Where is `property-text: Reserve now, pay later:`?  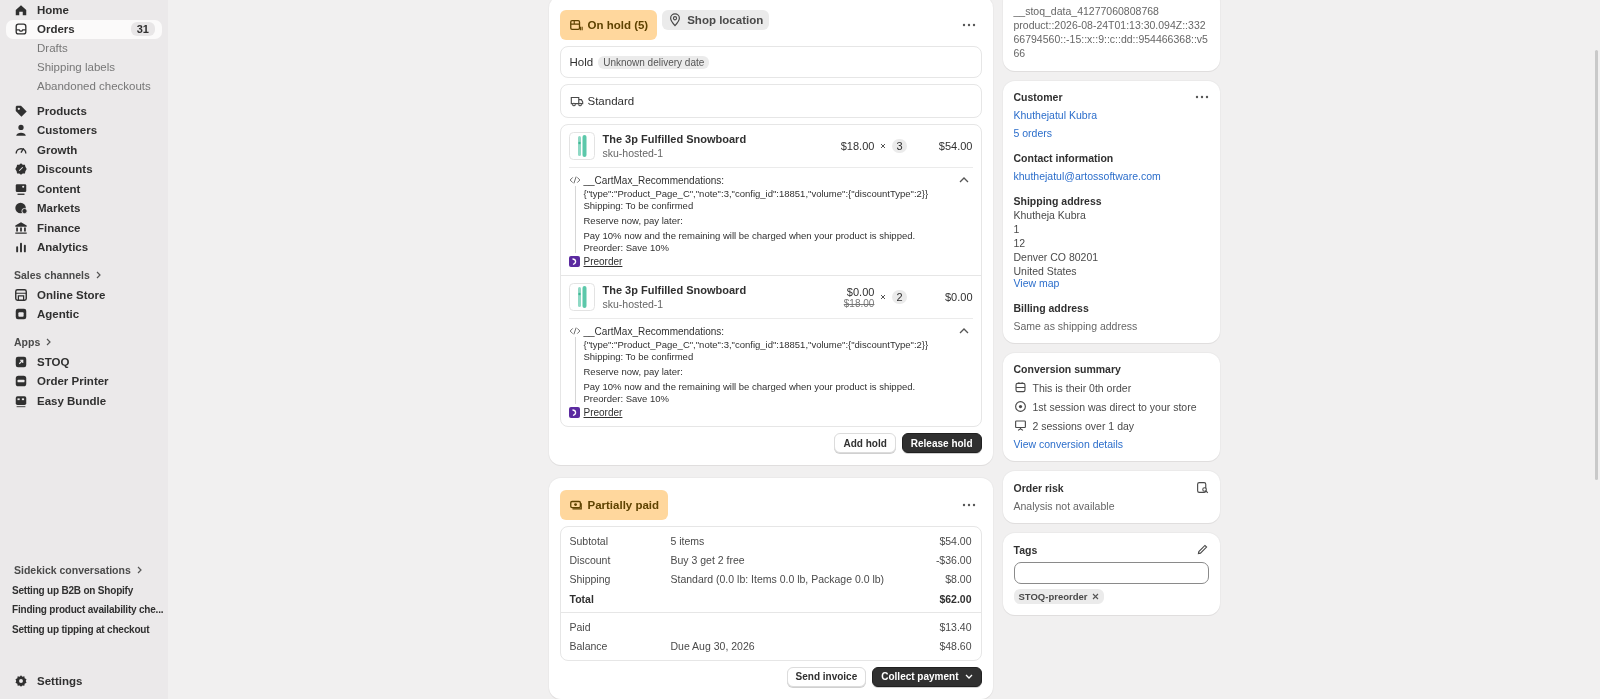
property-text: Reserve now, pay later: is located at coordinates (633, 220).